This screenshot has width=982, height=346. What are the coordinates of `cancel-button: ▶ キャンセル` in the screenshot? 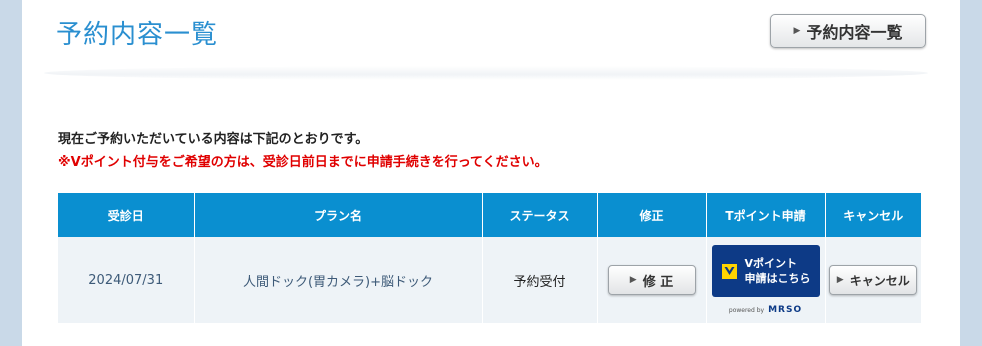 It's located at (873, 280).